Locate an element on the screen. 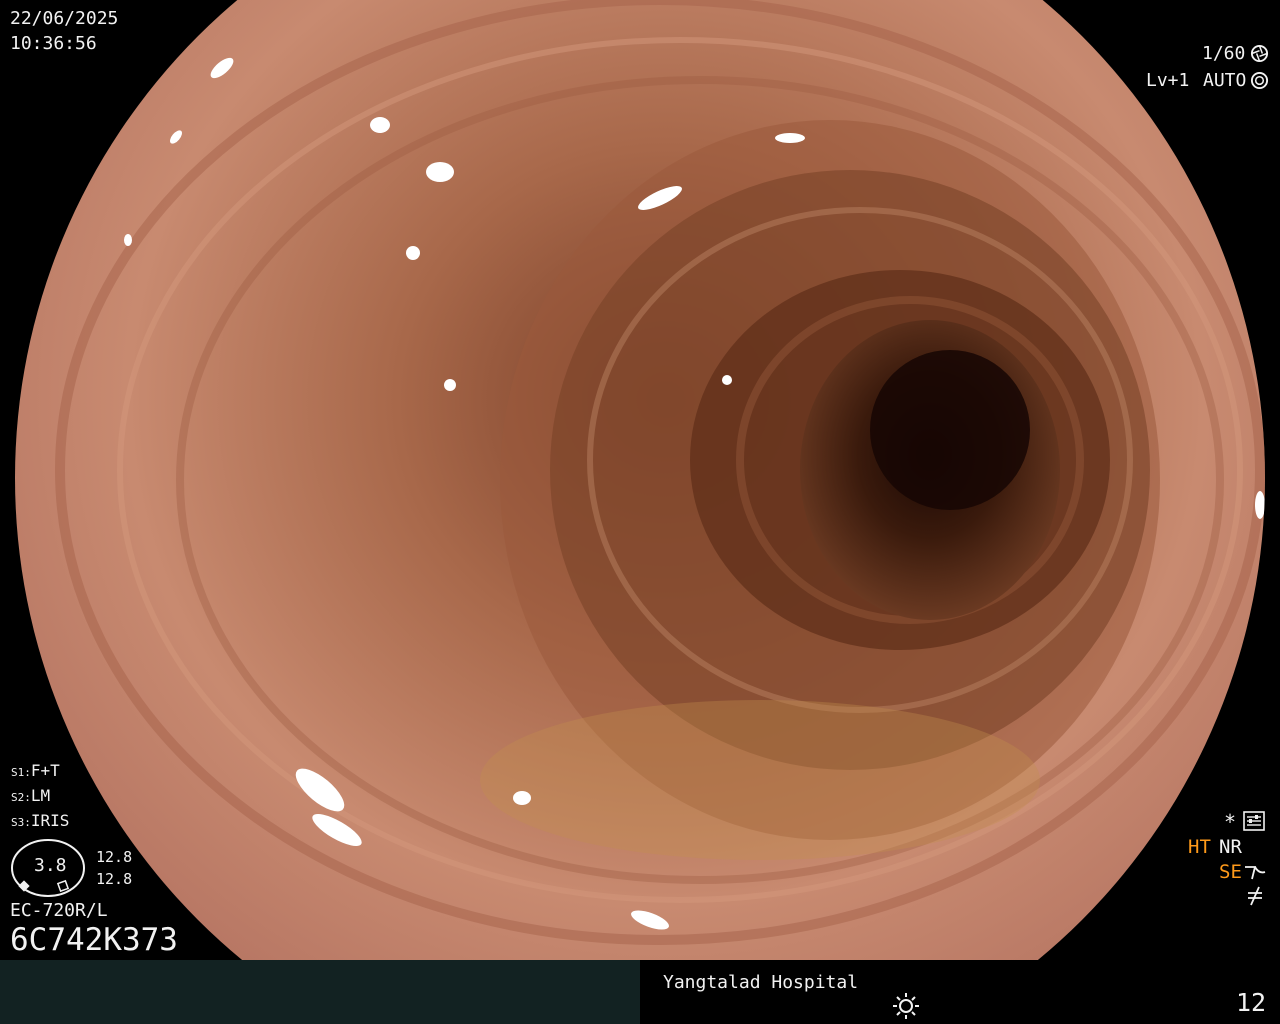 This screenshot has width=1280, height=1024. s3-row: S3:IRIS is located at coordinates (40, 820).